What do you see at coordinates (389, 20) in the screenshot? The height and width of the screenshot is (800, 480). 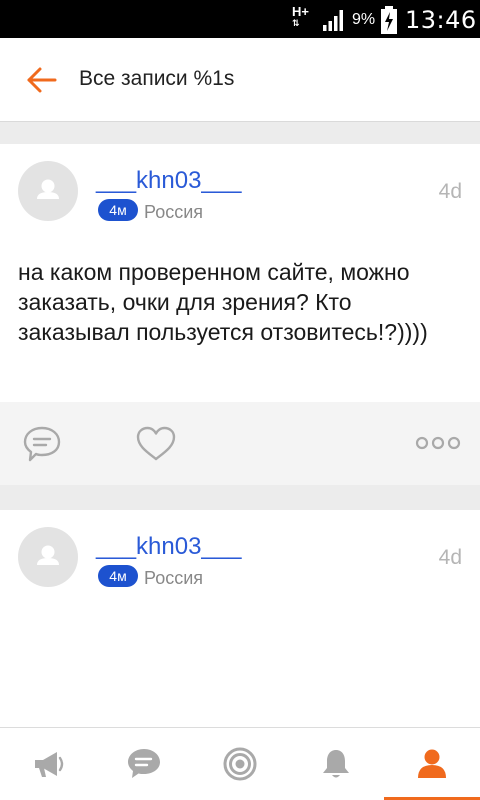 I see `battery-charging-icon` at bounding box center [389, 20].